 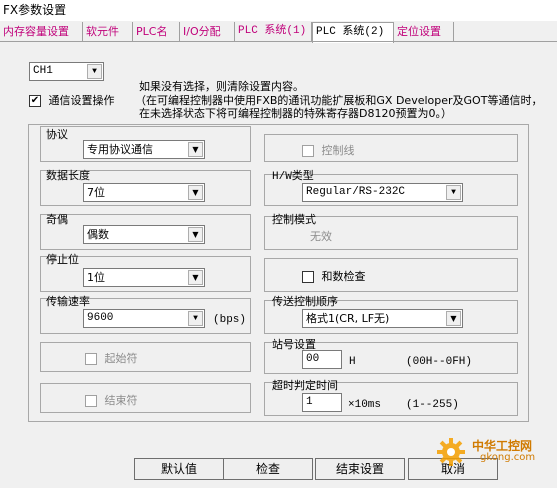 I want to click on tab-devices: 软元件, so click(x=108, y=32).